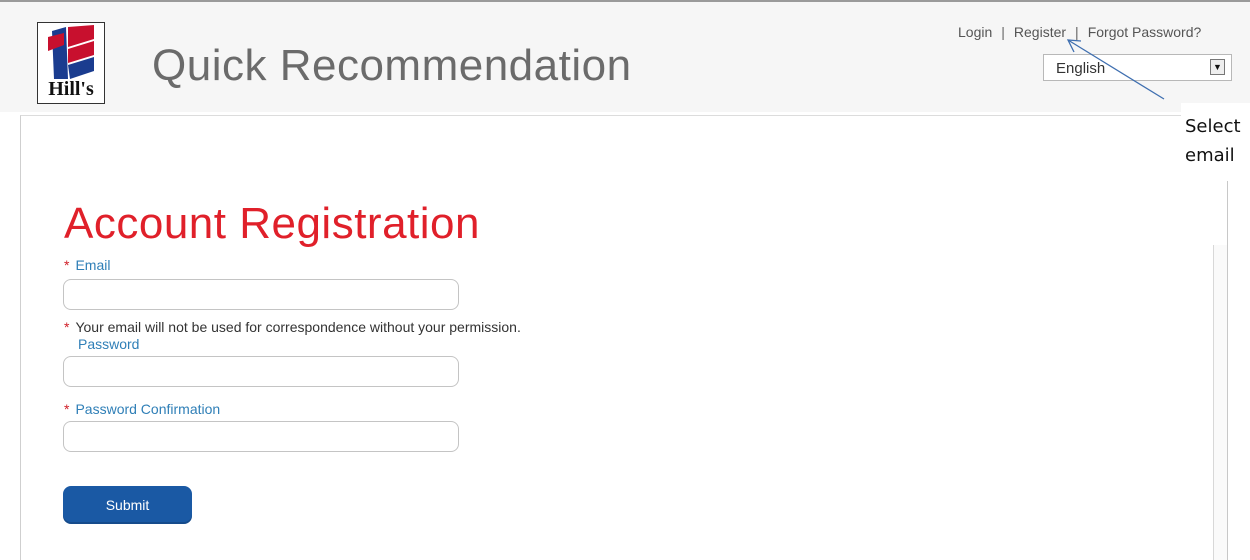 This screenshot has height=560, width=1250. What do you see at coordinates (261, 371) in the screenshot?
I see `password-field` at bounding box center [261, 371].